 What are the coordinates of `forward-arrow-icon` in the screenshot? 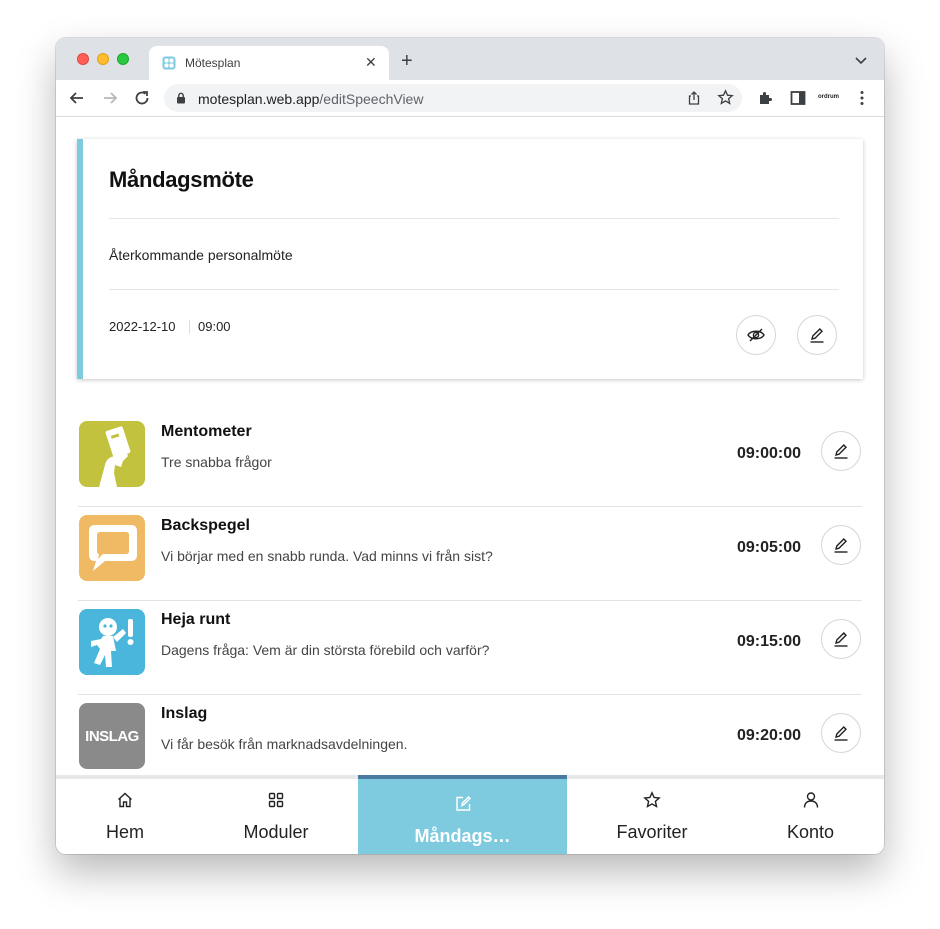 It's located at (110, 98).